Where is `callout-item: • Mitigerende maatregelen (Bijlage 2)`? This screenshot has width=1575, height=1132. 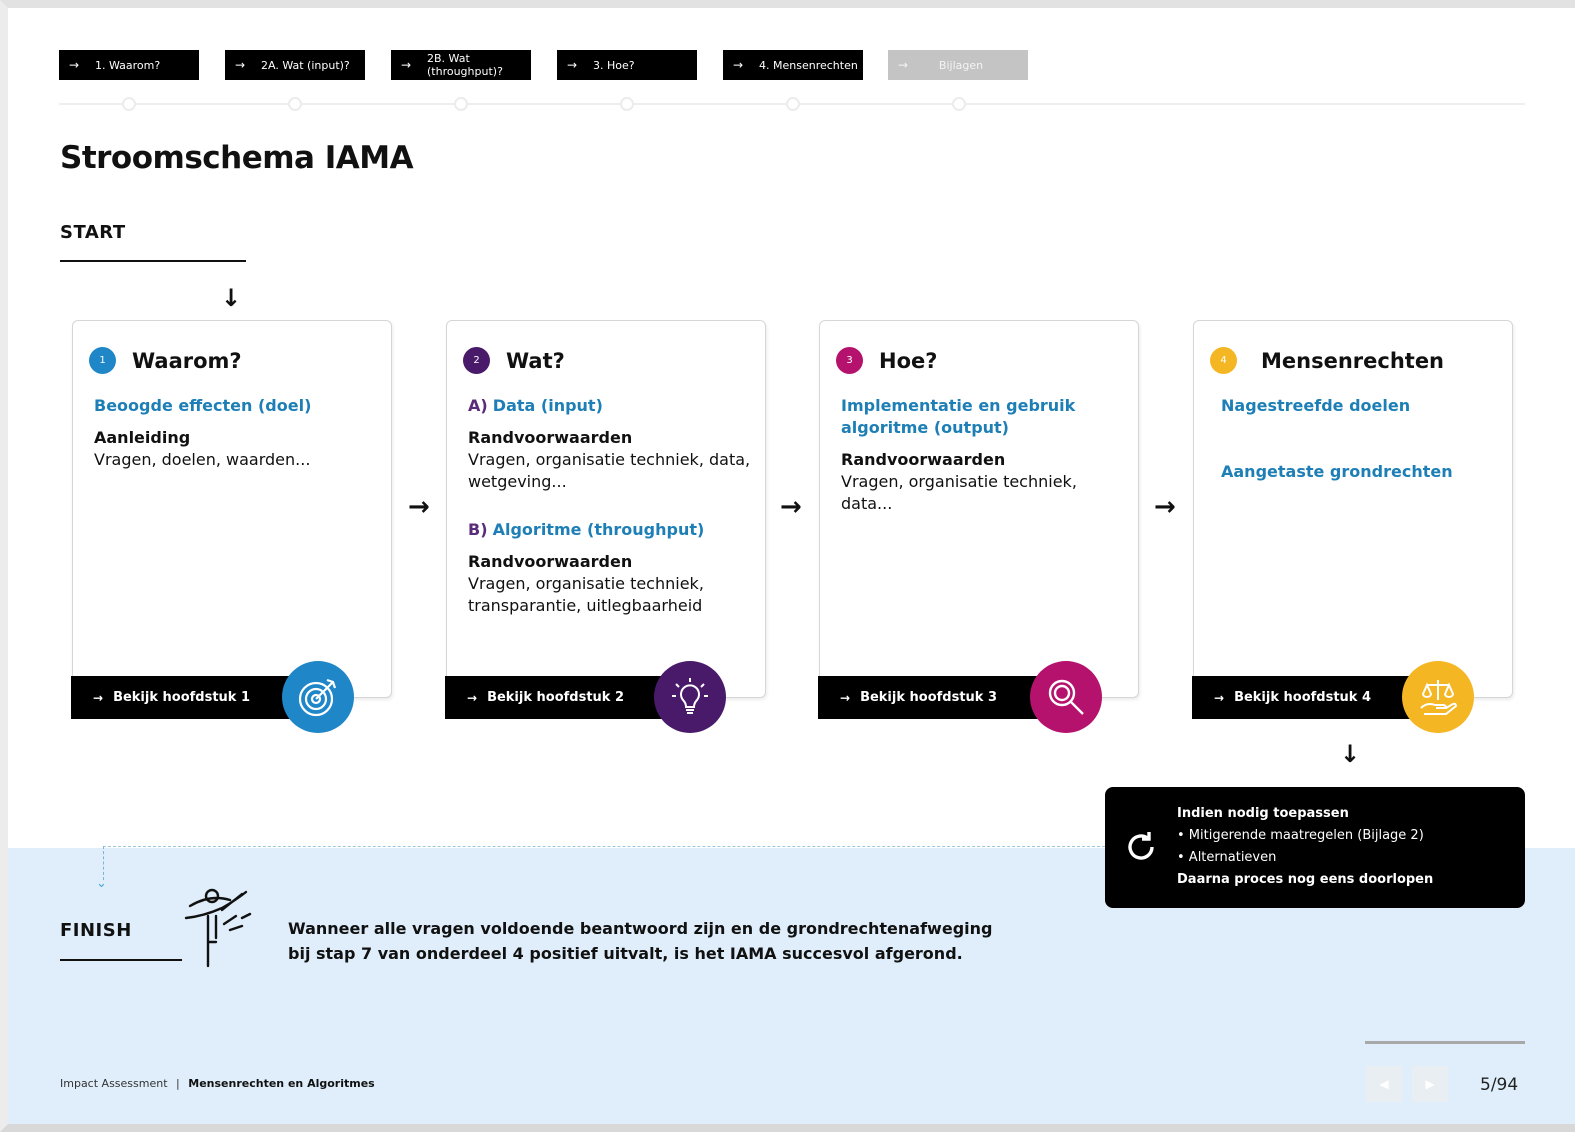
callout-item: • Mitigerende maatregelen (Bijlage 2) is located at coordinates (1300, 835).